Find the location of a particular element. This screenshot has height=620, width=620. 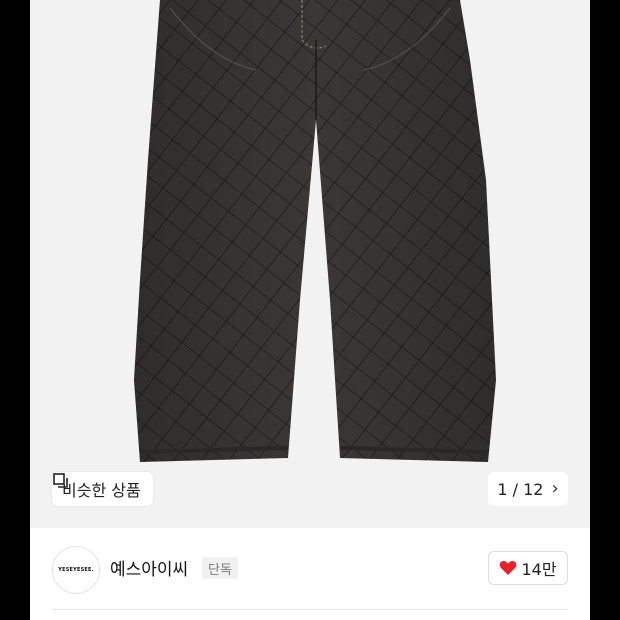

image-pager-button: 1 / 12 › is located at coordinates (528, 489).